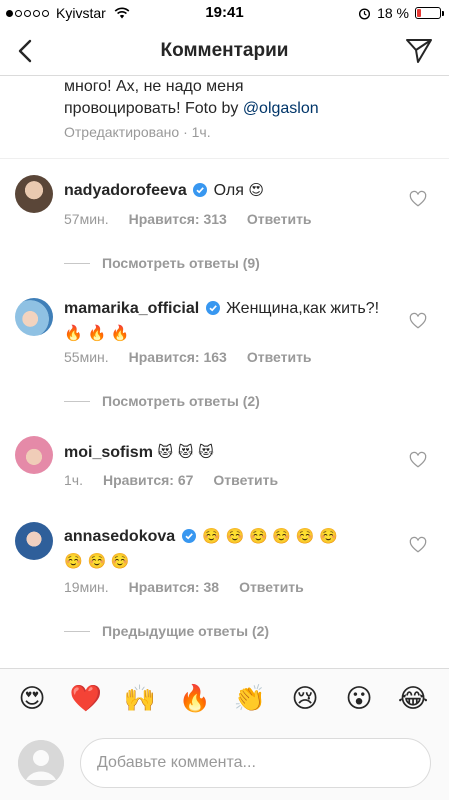 The height and width of the screenshot is (800, 449). What do you see at coordinates (195, 699) in the screenshot?
I see `emoji-fire-button: 🔥` at bounding box center [195, 699].